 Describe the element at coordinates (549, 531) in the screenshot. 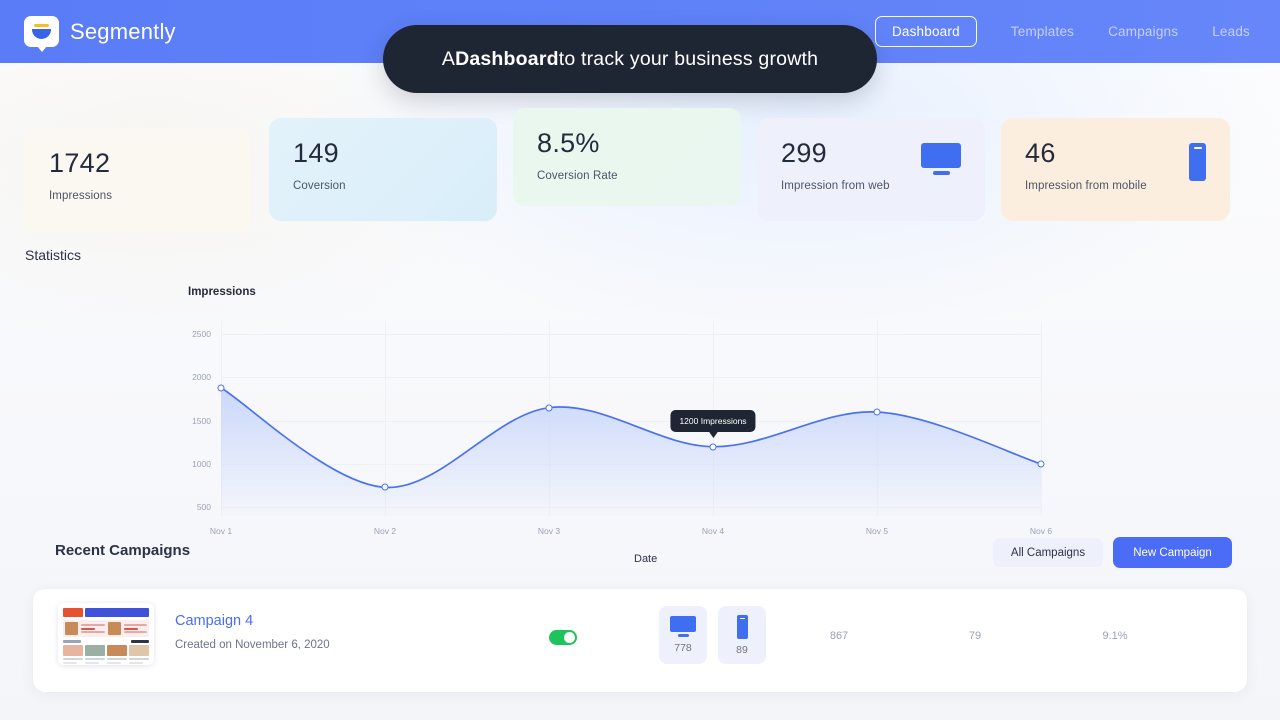

I see `chart-xtick-label: Nov 3` at that location.